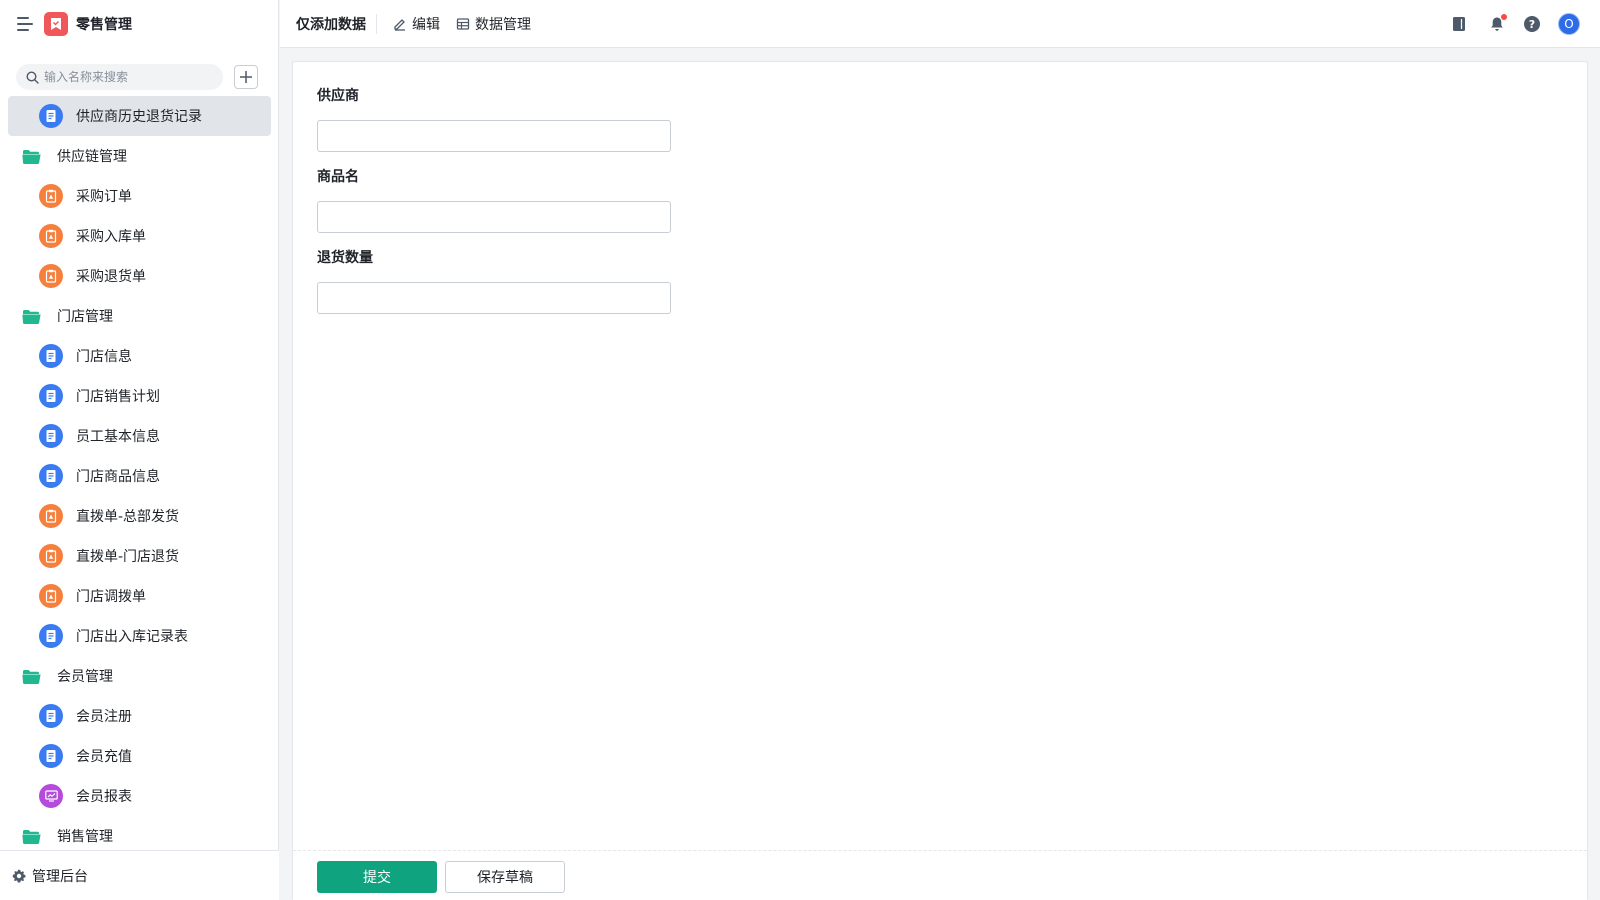  I want to click on sidebar-item: 会员充值, so click(139, 756).